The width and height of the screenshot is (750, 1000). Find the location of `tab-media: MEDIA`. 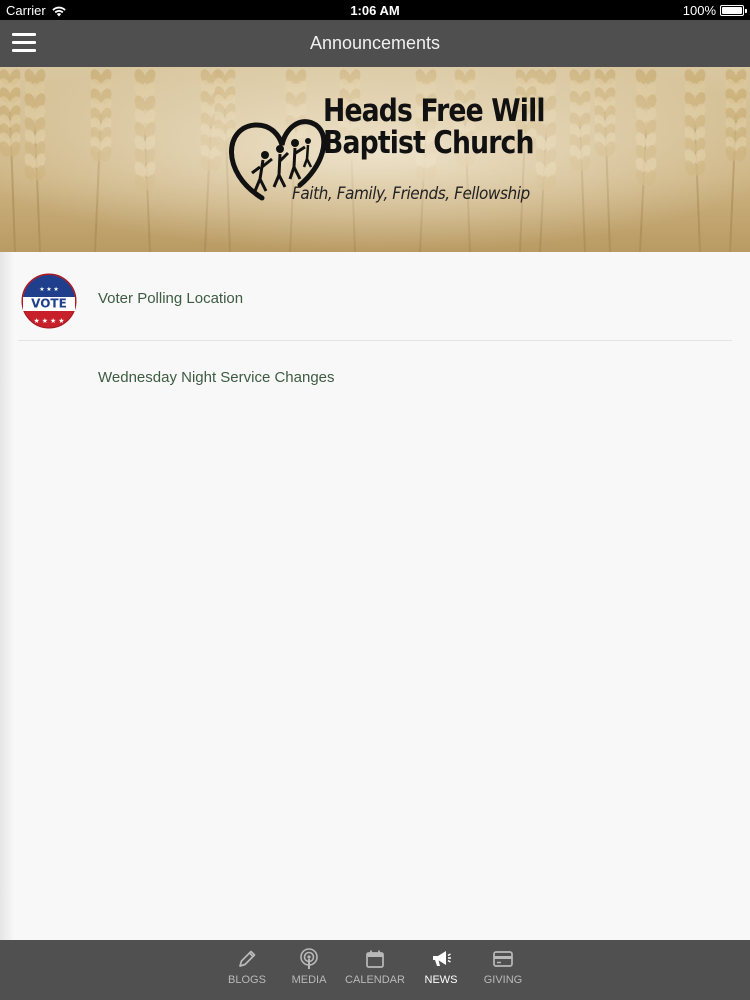

tab-media: MEDIA is located at coordinates (309, 970).